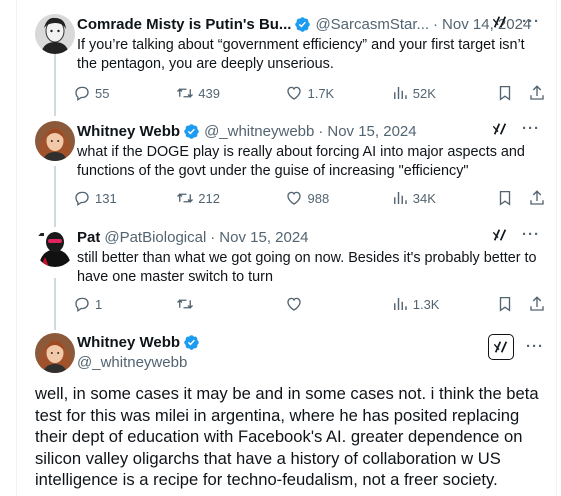 Image resolution: width=561 pixels, height=496 pixels. I want to click on reply-button: 131, so click(124, 198).